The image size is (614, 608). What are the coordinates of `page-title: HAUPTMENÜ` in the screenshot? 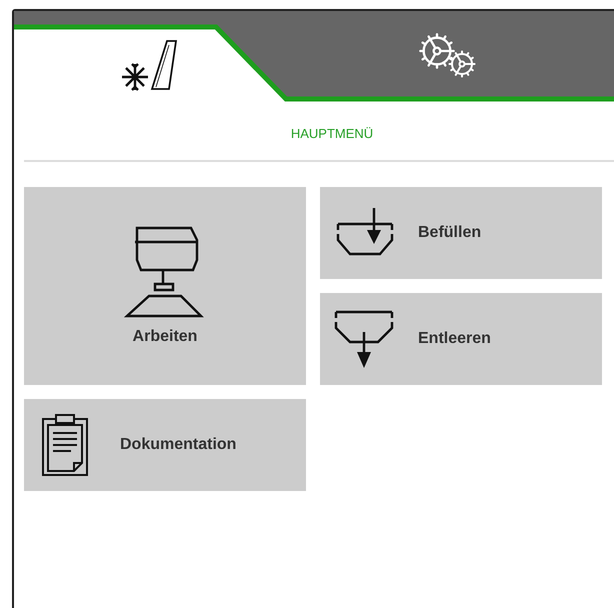 It's located at (332, 133).